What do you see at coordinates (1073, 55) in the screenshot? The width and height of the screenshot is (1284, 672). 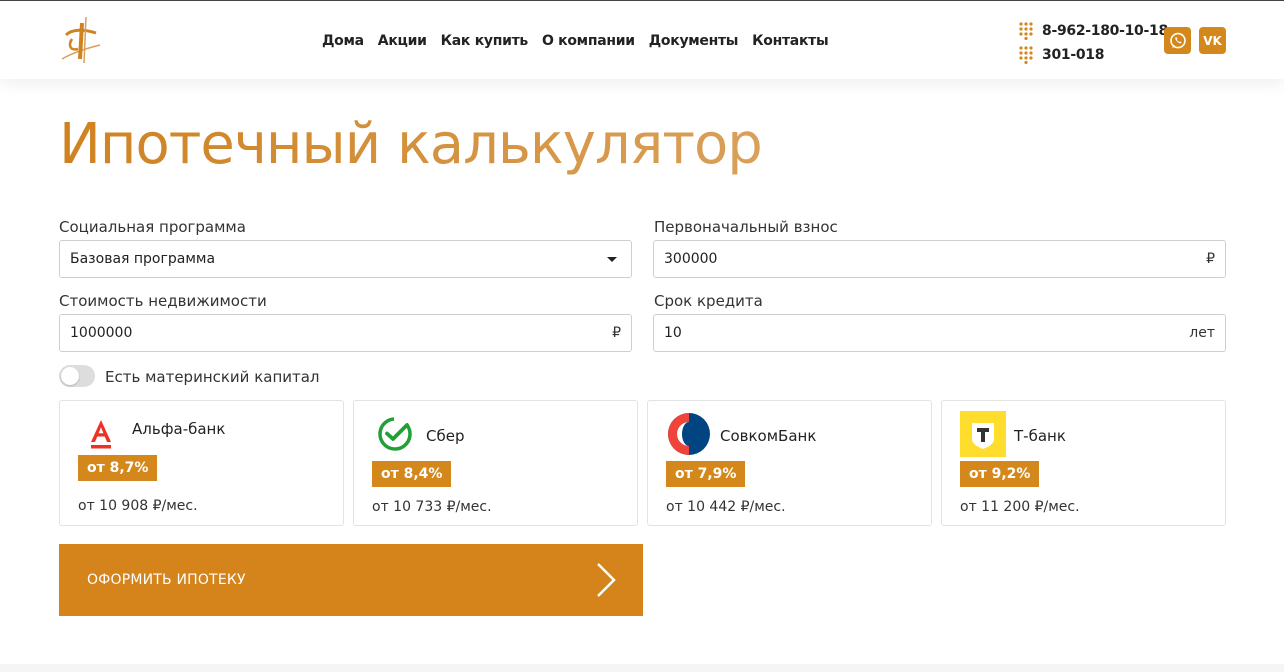 I see `phone-number-2: 301-018` at bounding box center [1073, 55].